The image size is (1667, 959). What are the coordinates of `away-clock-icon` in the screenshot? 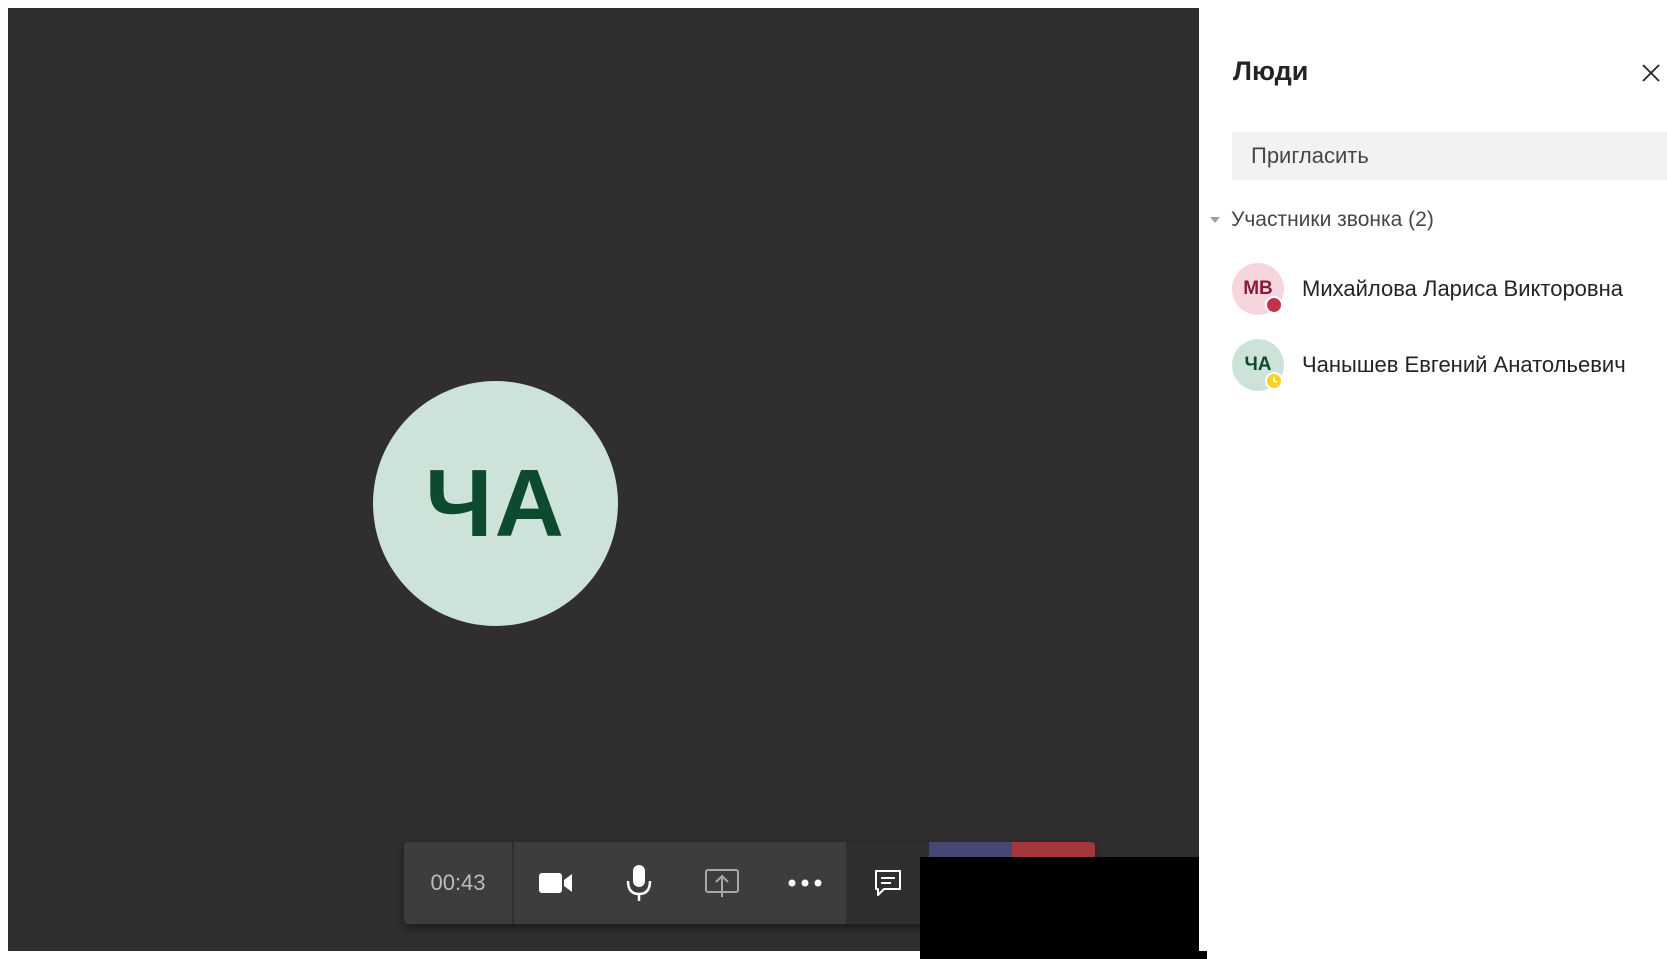 It's located at (1274, 381).